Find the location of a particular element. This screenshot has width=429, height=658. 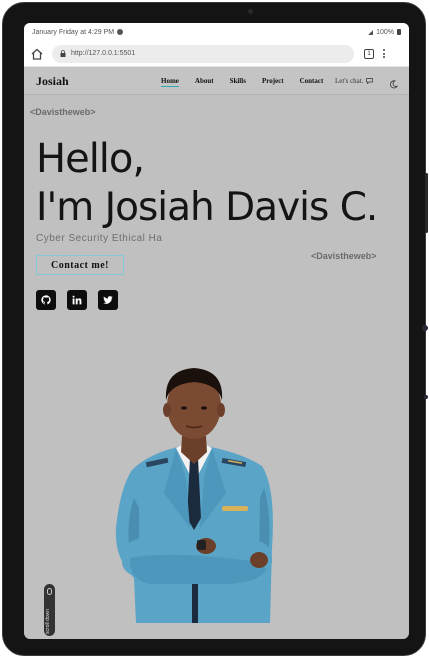

mouse-icon is located at coordinates (49, 591).